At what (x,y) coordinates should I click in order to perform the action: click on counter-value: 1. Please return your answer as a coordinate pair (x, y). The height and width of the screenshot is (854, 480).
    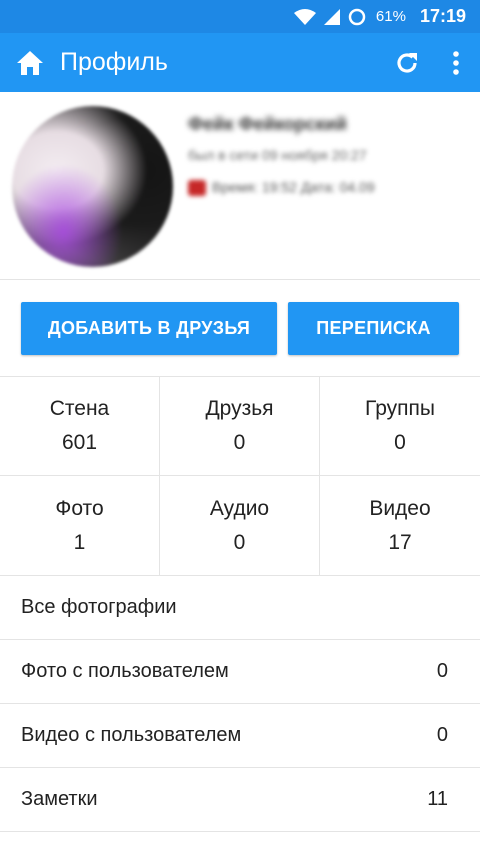
    Looking at the image, I should click on (79, 542).